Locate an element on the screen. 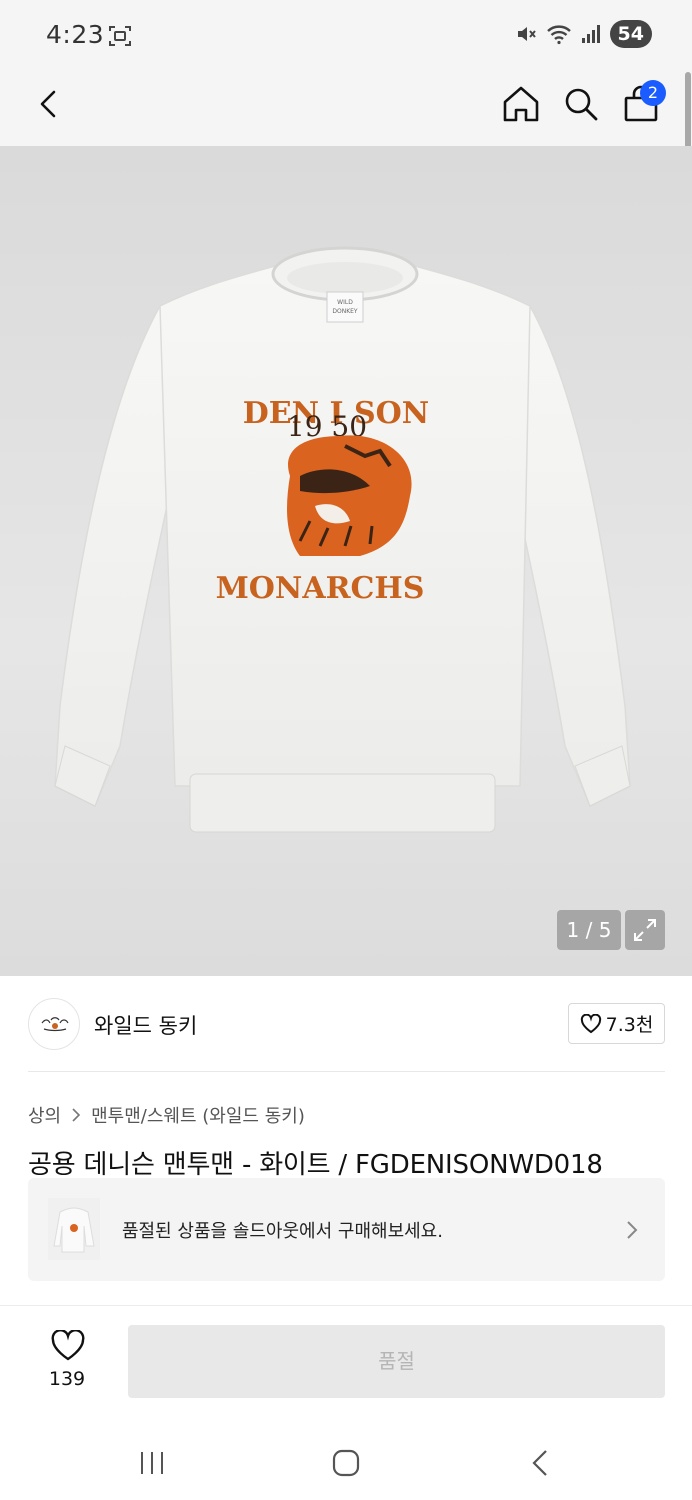 This screenshot has width=692, height=1500. brand-logo is located at coordinates (54, 1024).